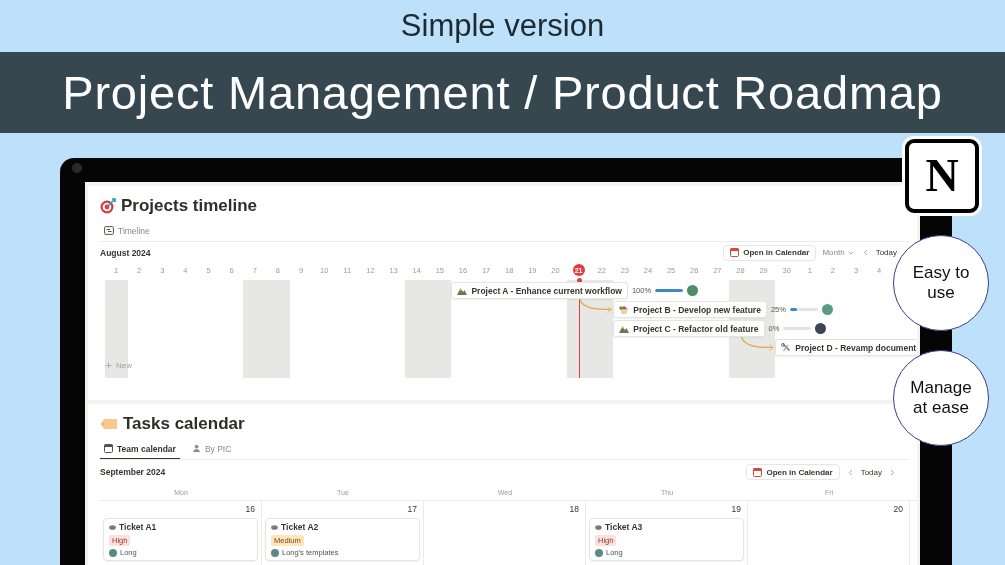 This screenshot has height=565, width=1005. Describe the element at coordinates (539, 290) in the screenshot. I see `project-bar: Project A - Enhance current workflow` at that location.